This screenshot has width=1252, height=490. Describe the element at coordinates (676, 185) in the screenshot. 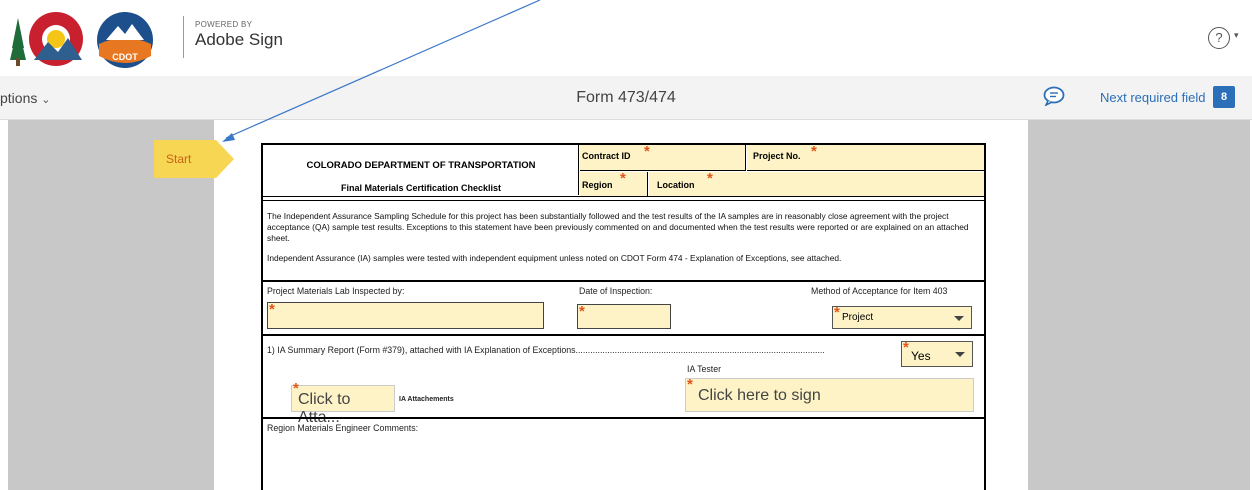

I see `location-label: Location` at that location.